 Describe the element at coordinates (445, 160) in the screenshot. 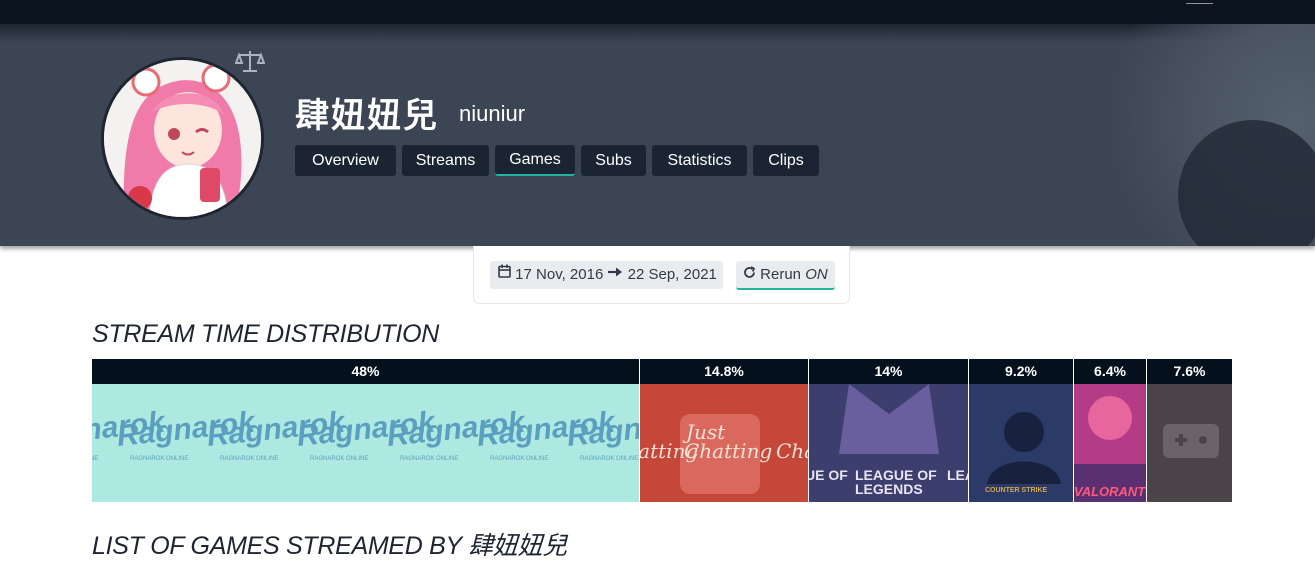

I see `tab-streams: Streams` at that location.